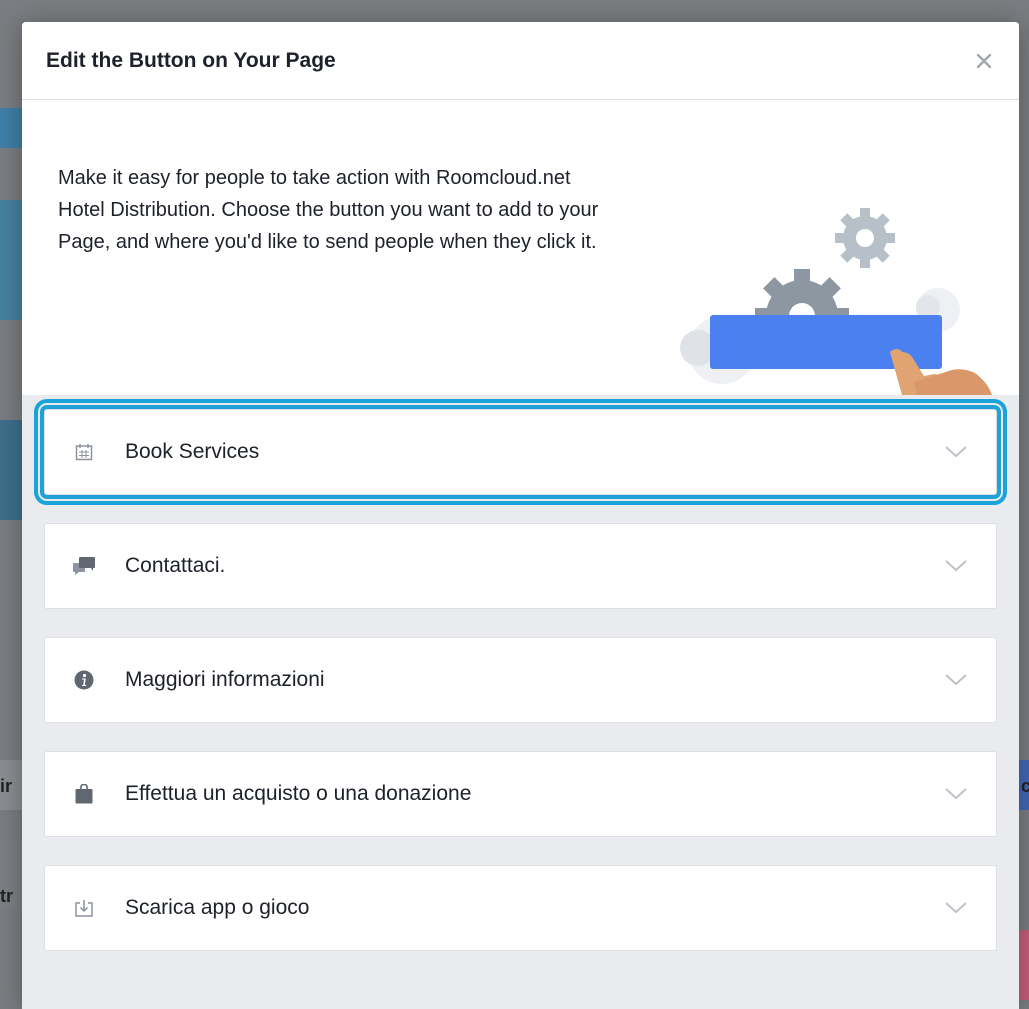 This screenshot has height=1009, width=1029. Describe the element at coordinates (175, 565) in the screenshot. I see `option-label: Contattaci.` at that location.